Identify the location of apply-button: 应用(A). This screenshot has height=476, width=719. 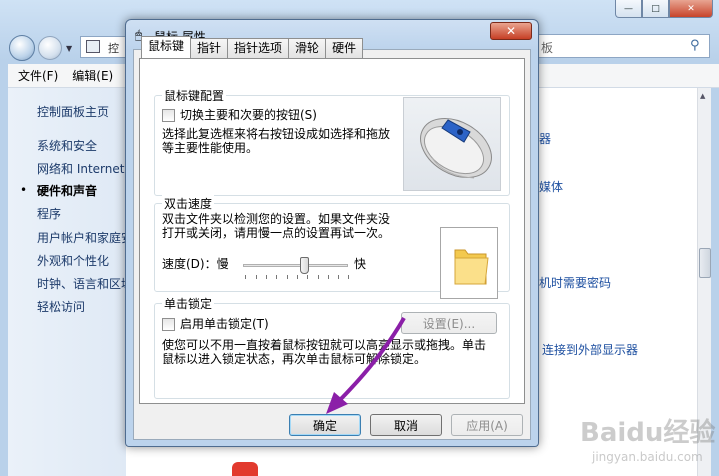
(487, 425).